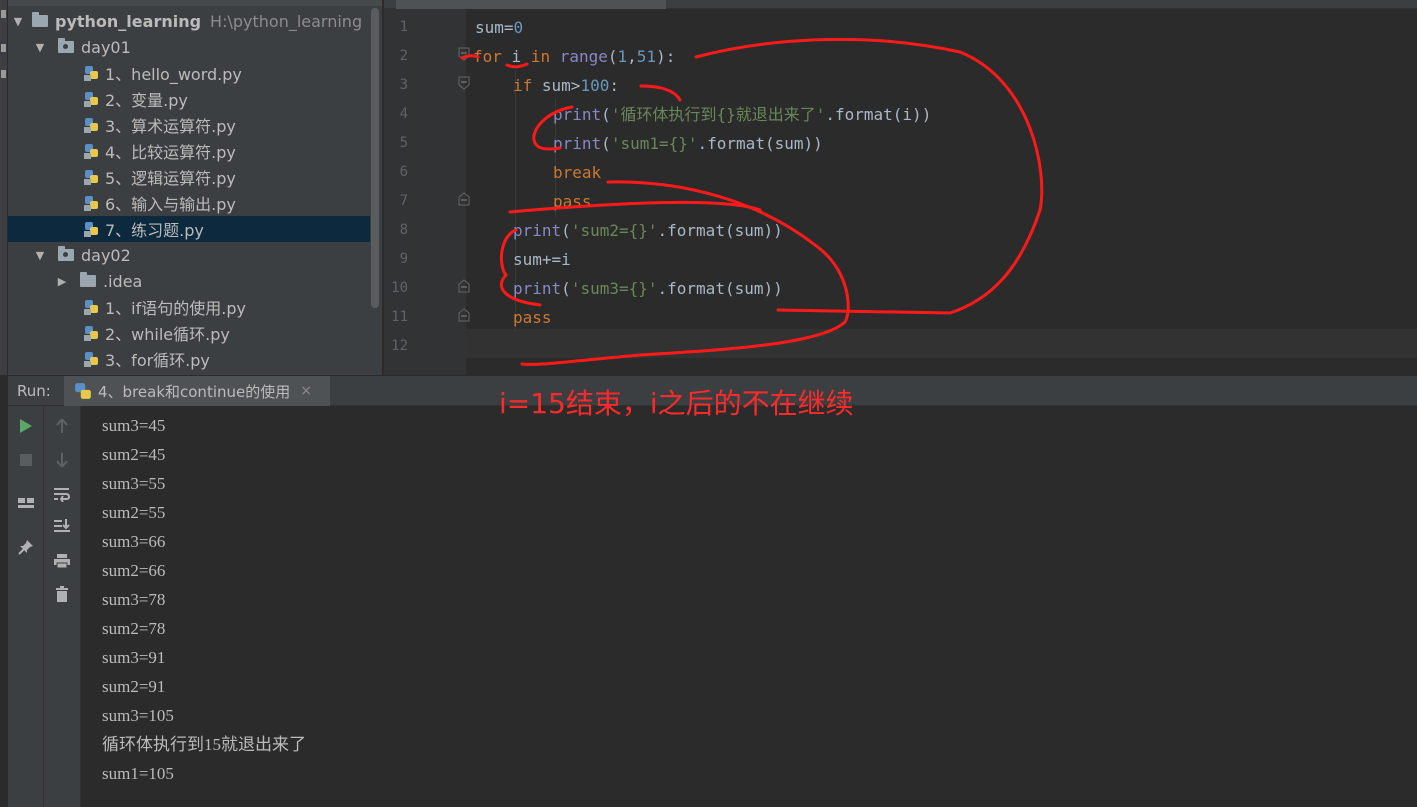 This screenshot has width=1417, height=807. Describe the element at coordinates (170, 126) in the screenshot. I see `tree-item-label: 3、算术运算符.py` at that location.